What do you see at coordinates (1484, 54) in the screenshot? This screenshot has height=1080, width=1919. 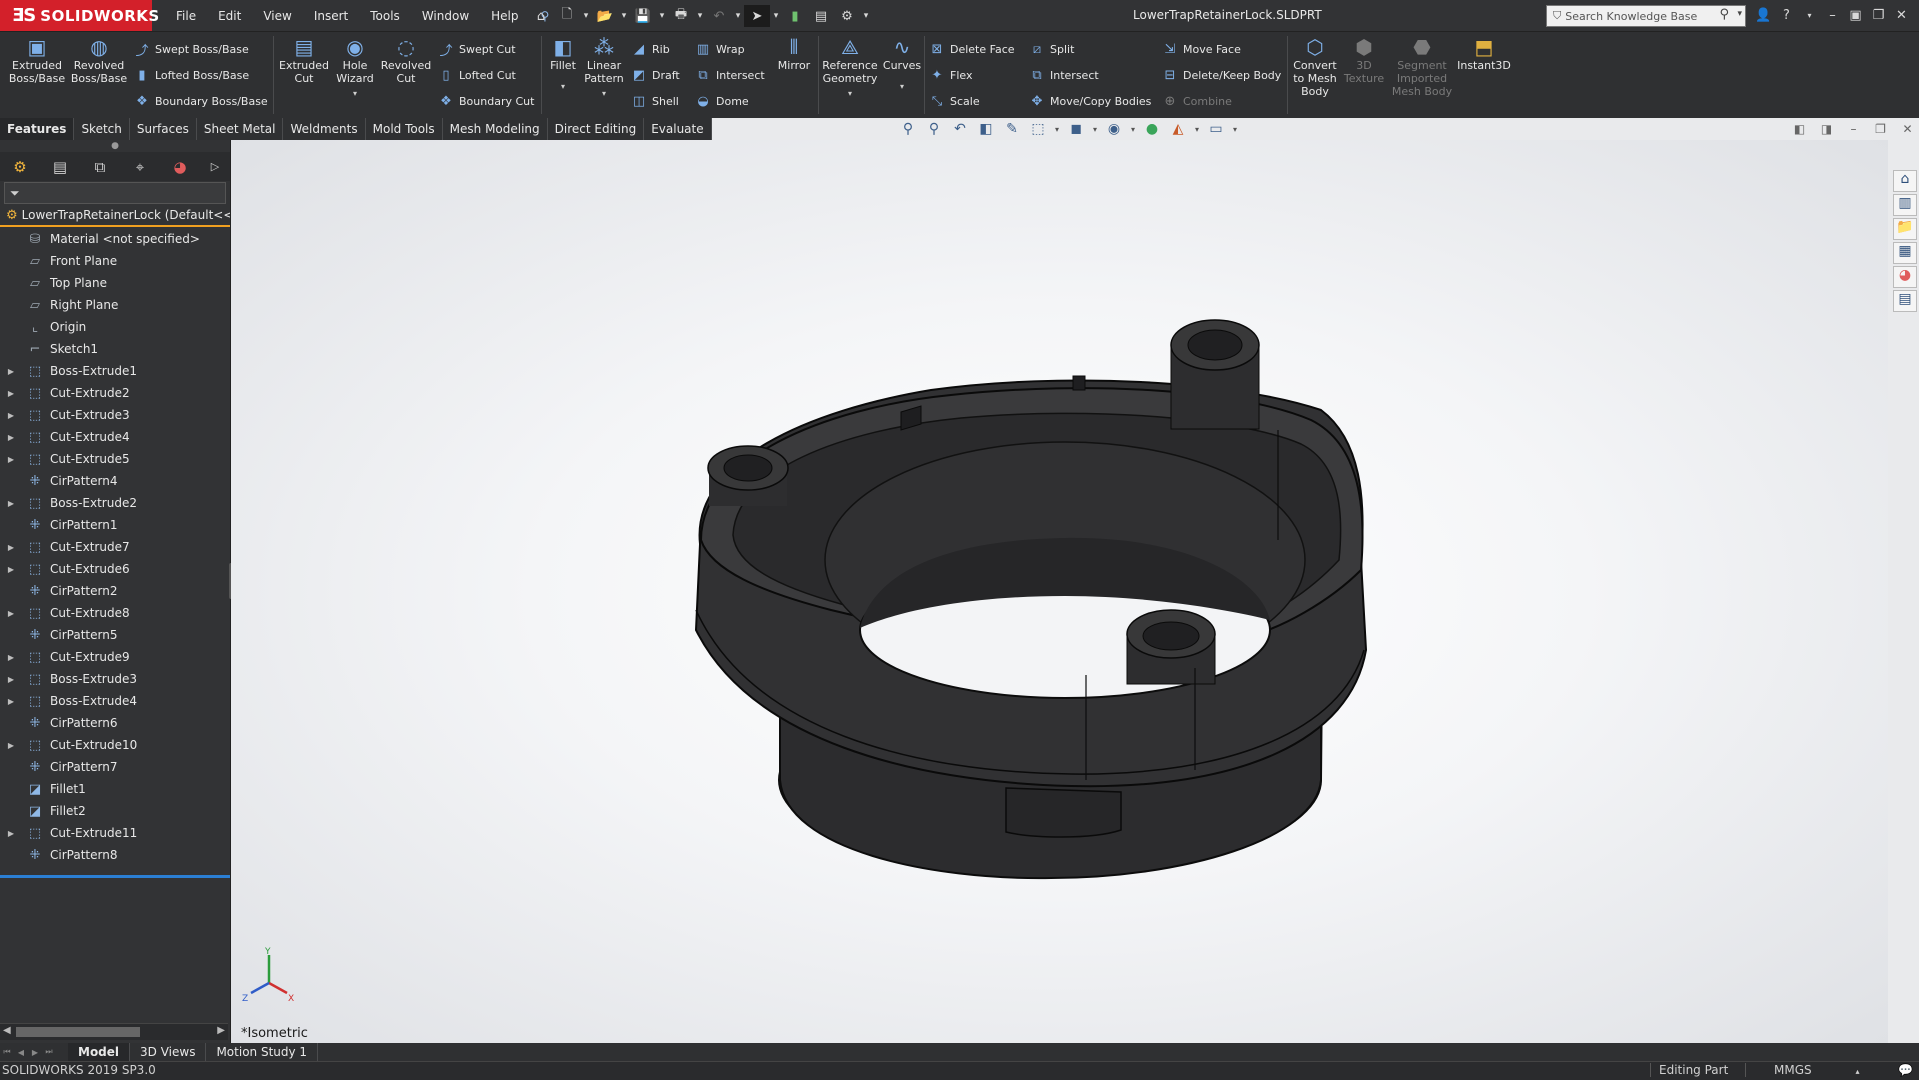 I see `instant3d-button: ⬒ Instant3D` at bounding box center [1484, 54].